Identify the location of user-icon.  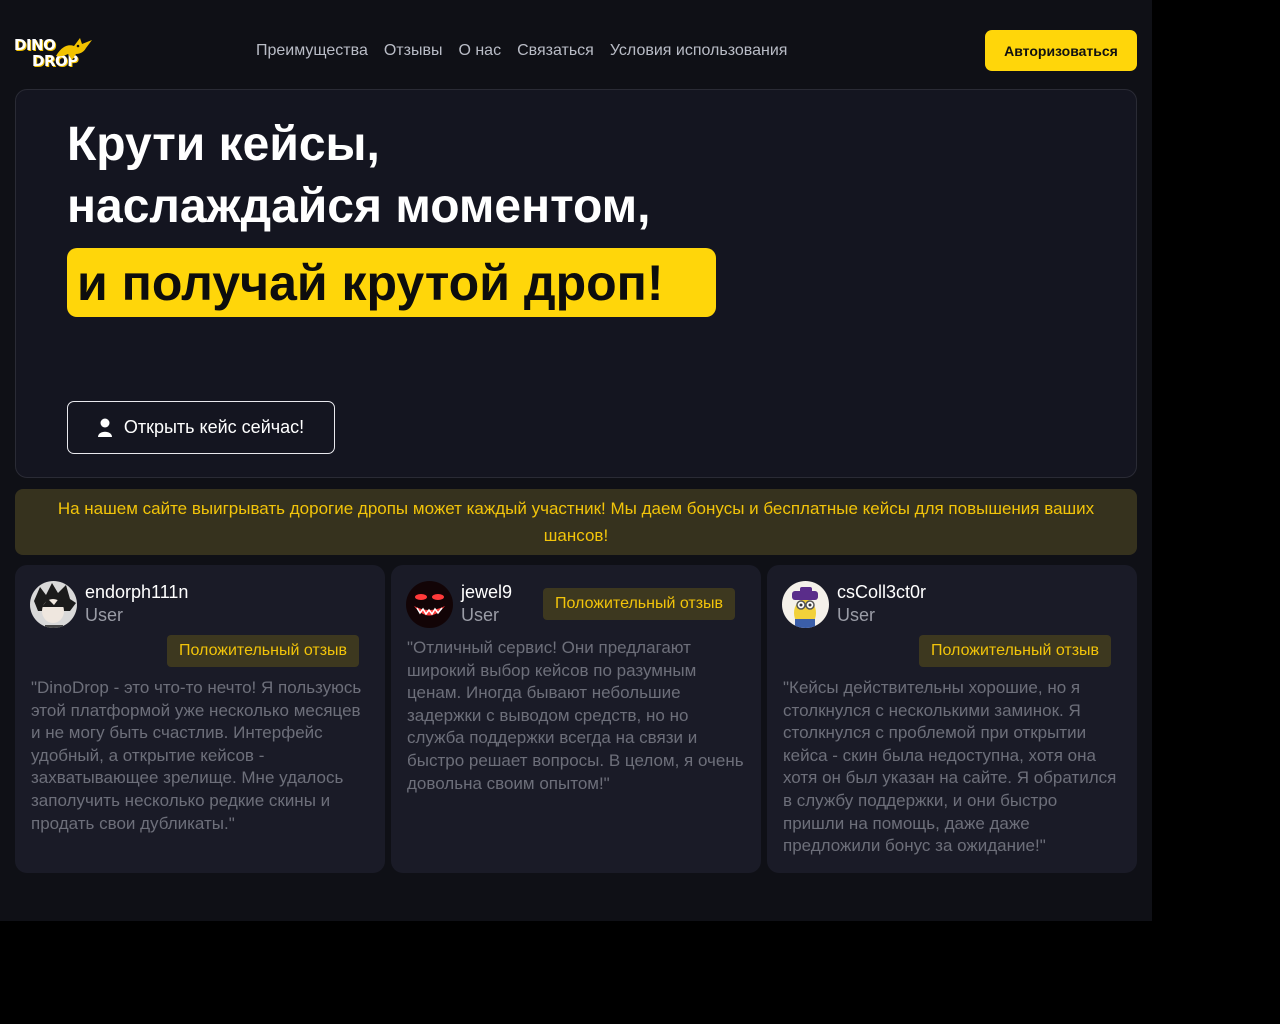
(104, 427).